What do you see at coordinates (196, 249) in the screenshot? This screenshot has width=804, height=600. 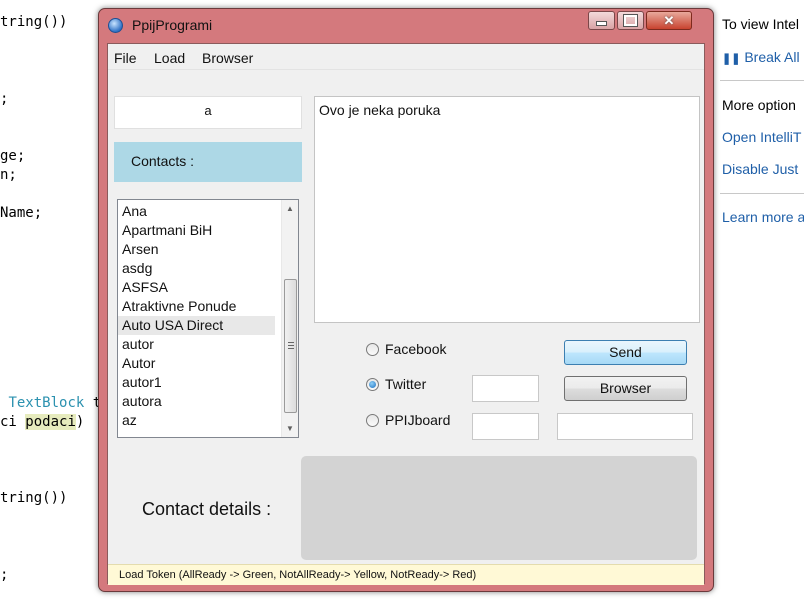 I see `list-item: Arsen` at bounding box center [196, 249].